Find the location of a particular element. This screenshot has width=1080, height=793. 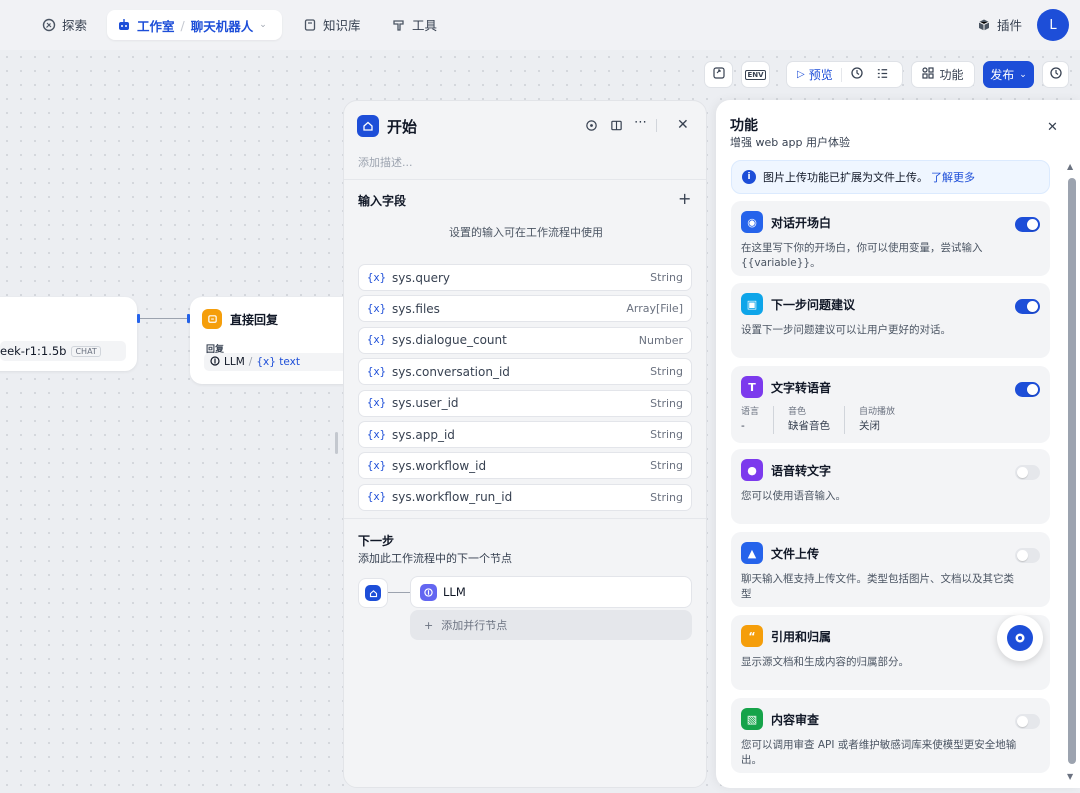

notice-text: 图片上传功能已扩展为文件上传。 is located at coordinates (845, 177).